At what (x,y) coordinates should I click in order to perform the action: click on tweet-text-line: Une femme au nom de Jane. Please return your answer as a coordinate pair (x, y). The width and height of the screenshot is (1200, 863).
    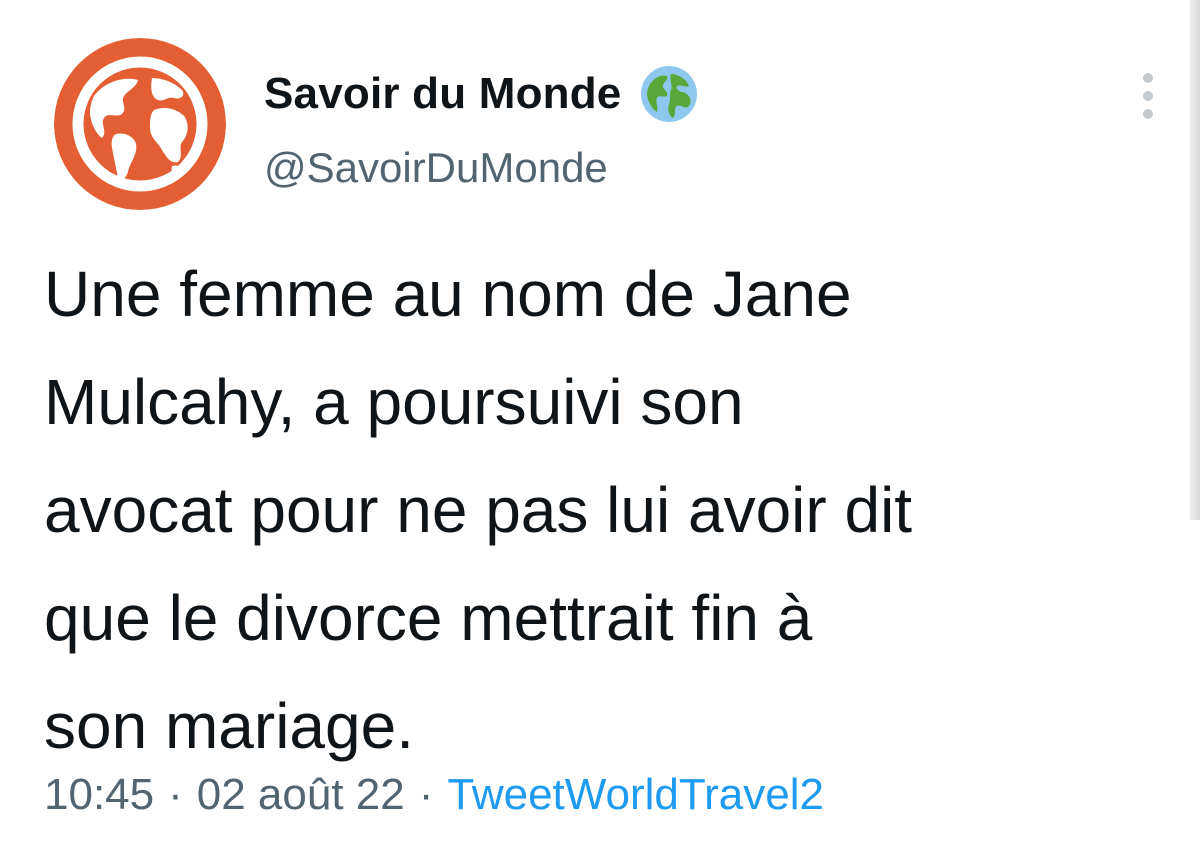
    Looking at the image, I should click on (448, 294).